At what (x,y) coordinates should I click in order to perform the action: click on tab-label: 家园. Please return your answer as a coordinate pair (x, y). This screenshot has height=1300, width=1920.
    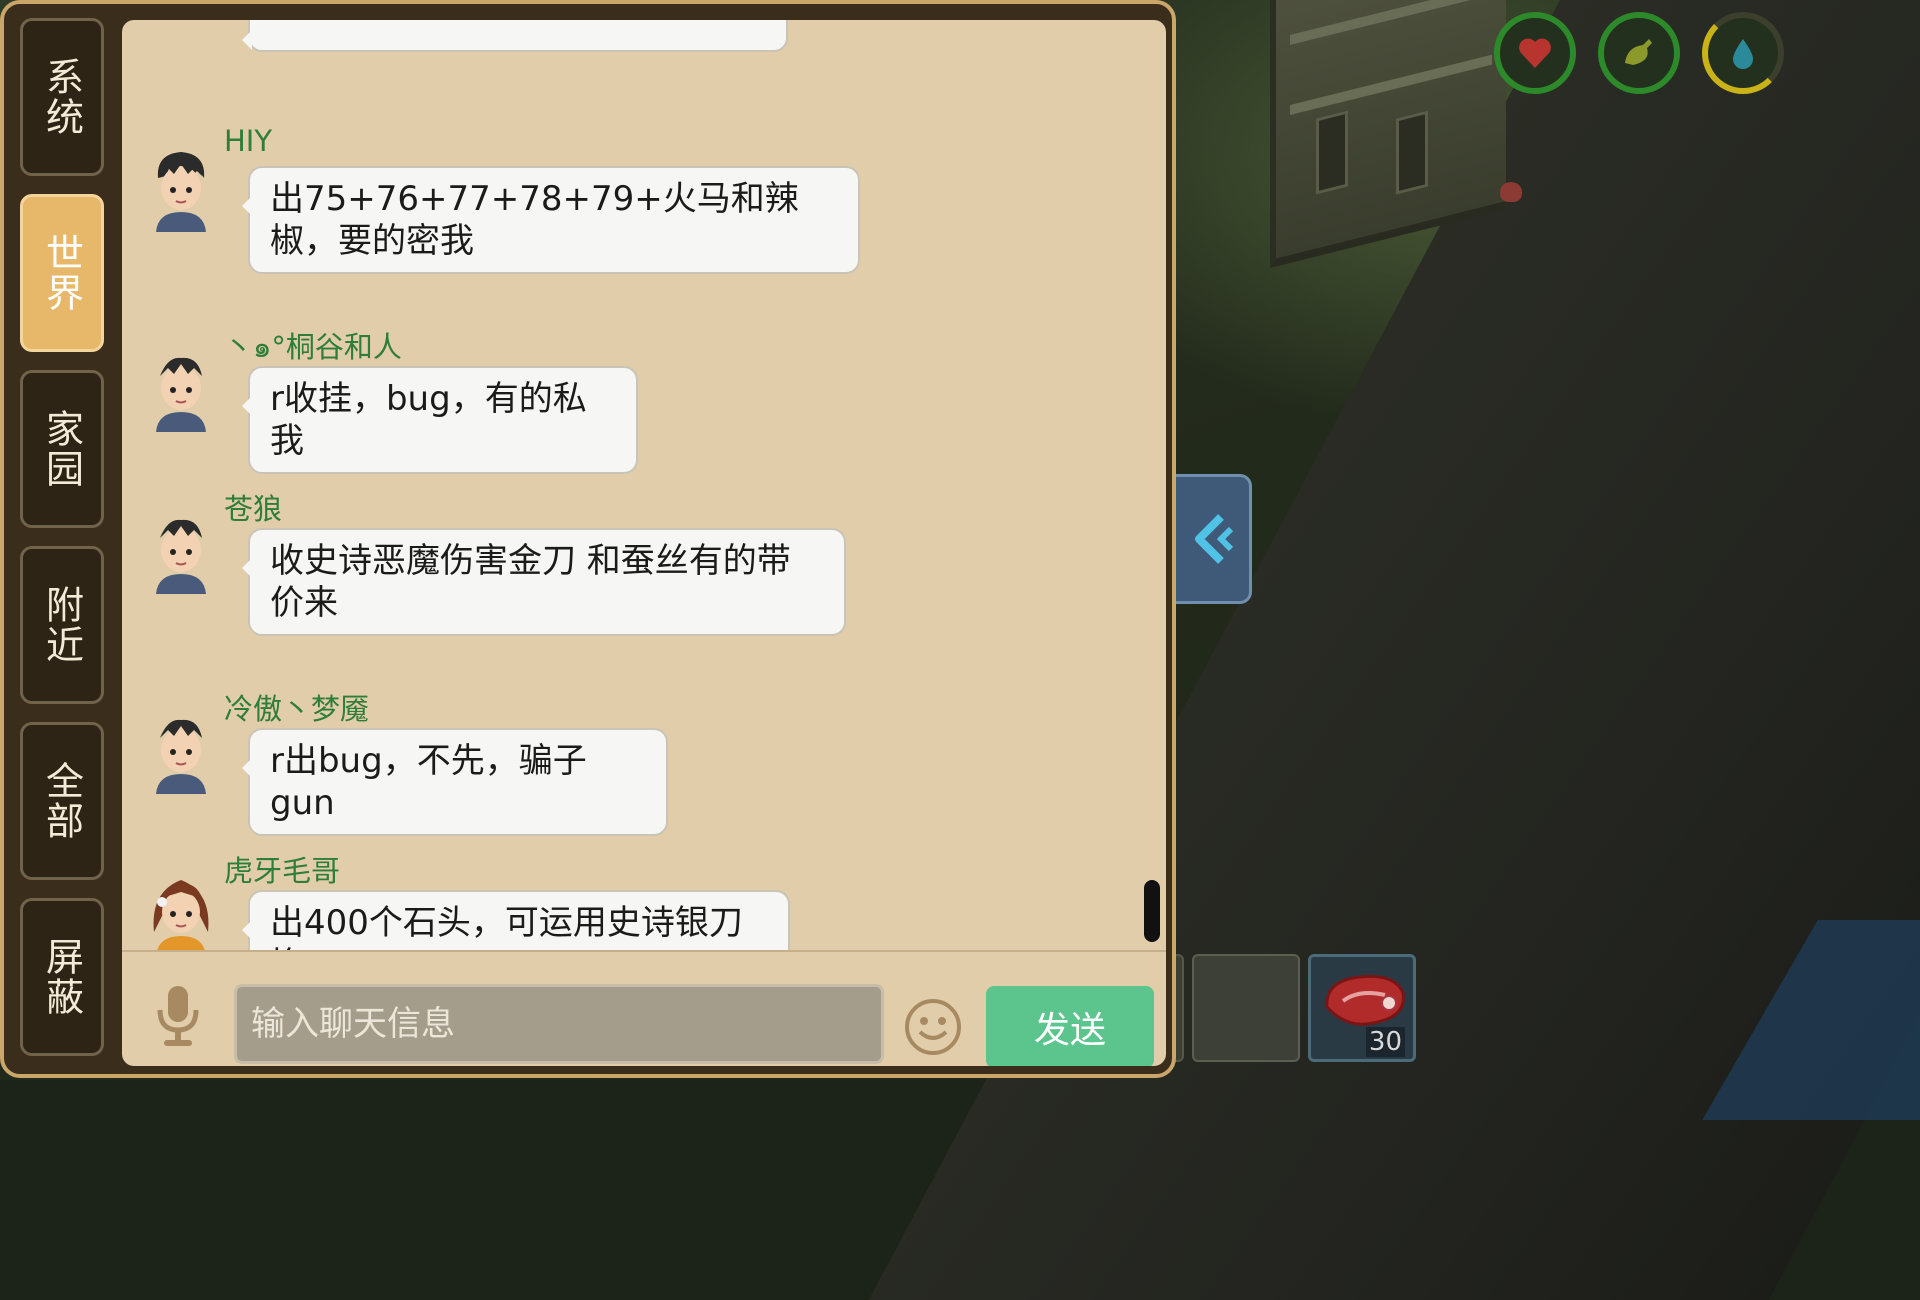
    Looking at the image, I should click on (61, 449).